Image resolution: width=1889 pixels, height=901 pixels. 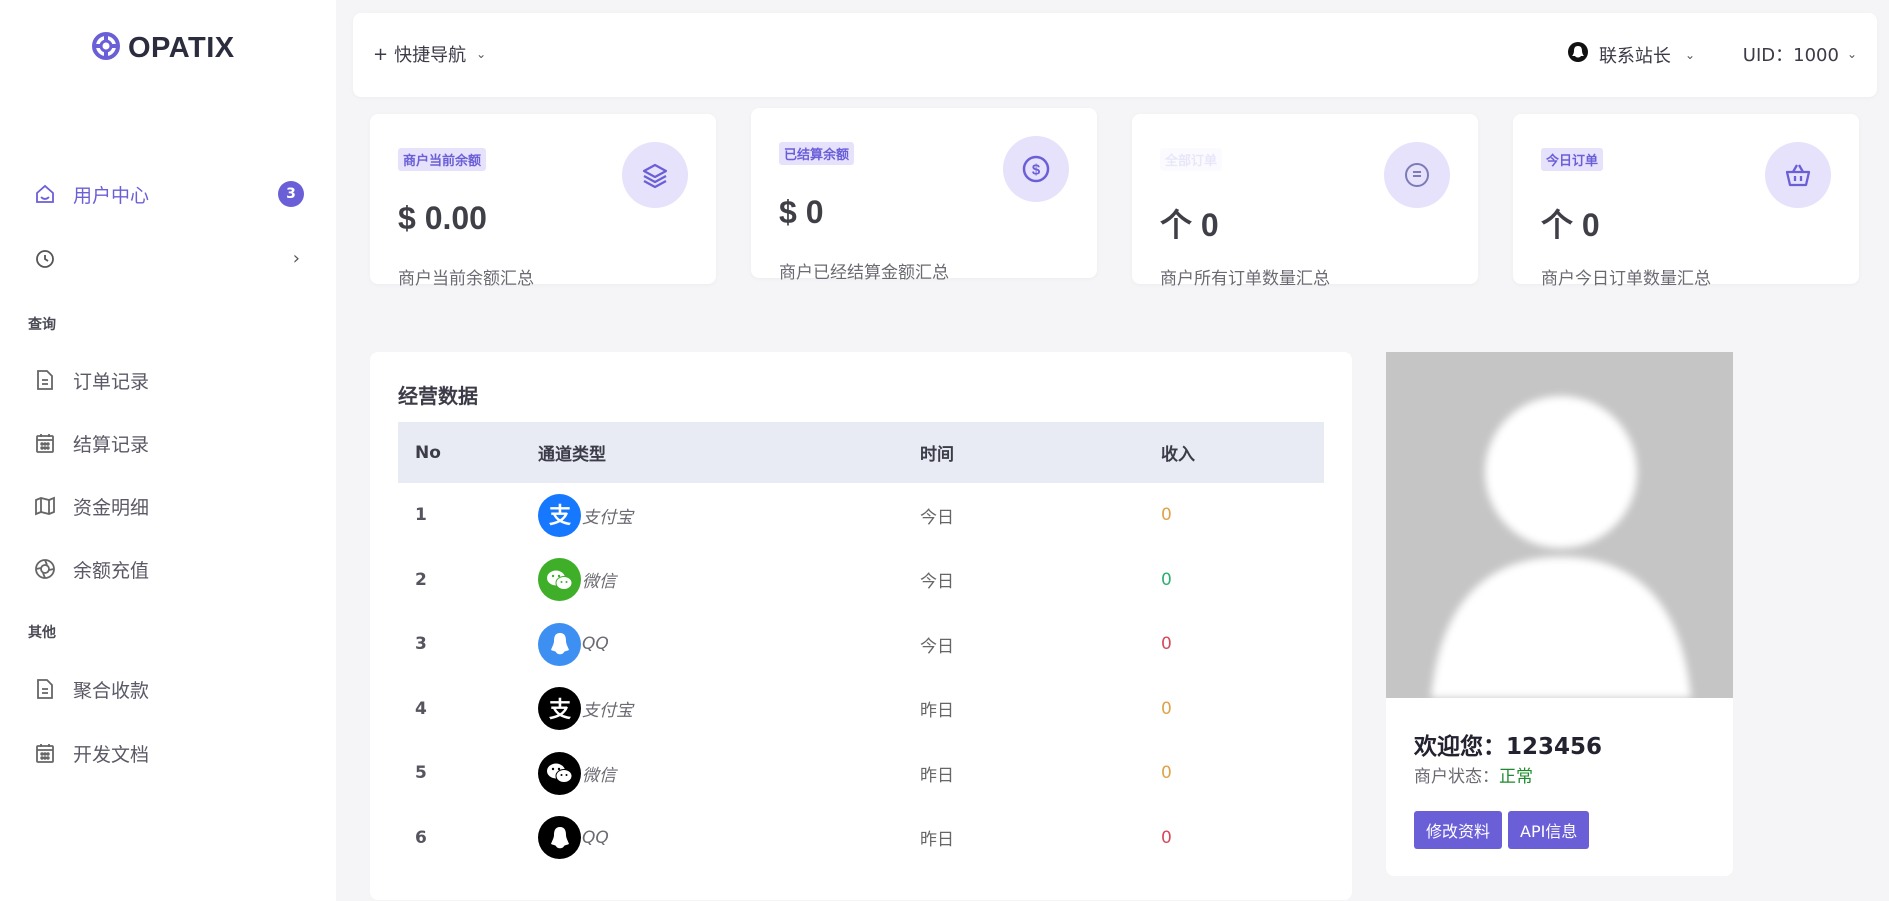 What do you see at coordinates (168, 689) in the screenshot?
I see `sidebar-item-aggregate-payment: 聚合收款` at bounding box center [168, 689].